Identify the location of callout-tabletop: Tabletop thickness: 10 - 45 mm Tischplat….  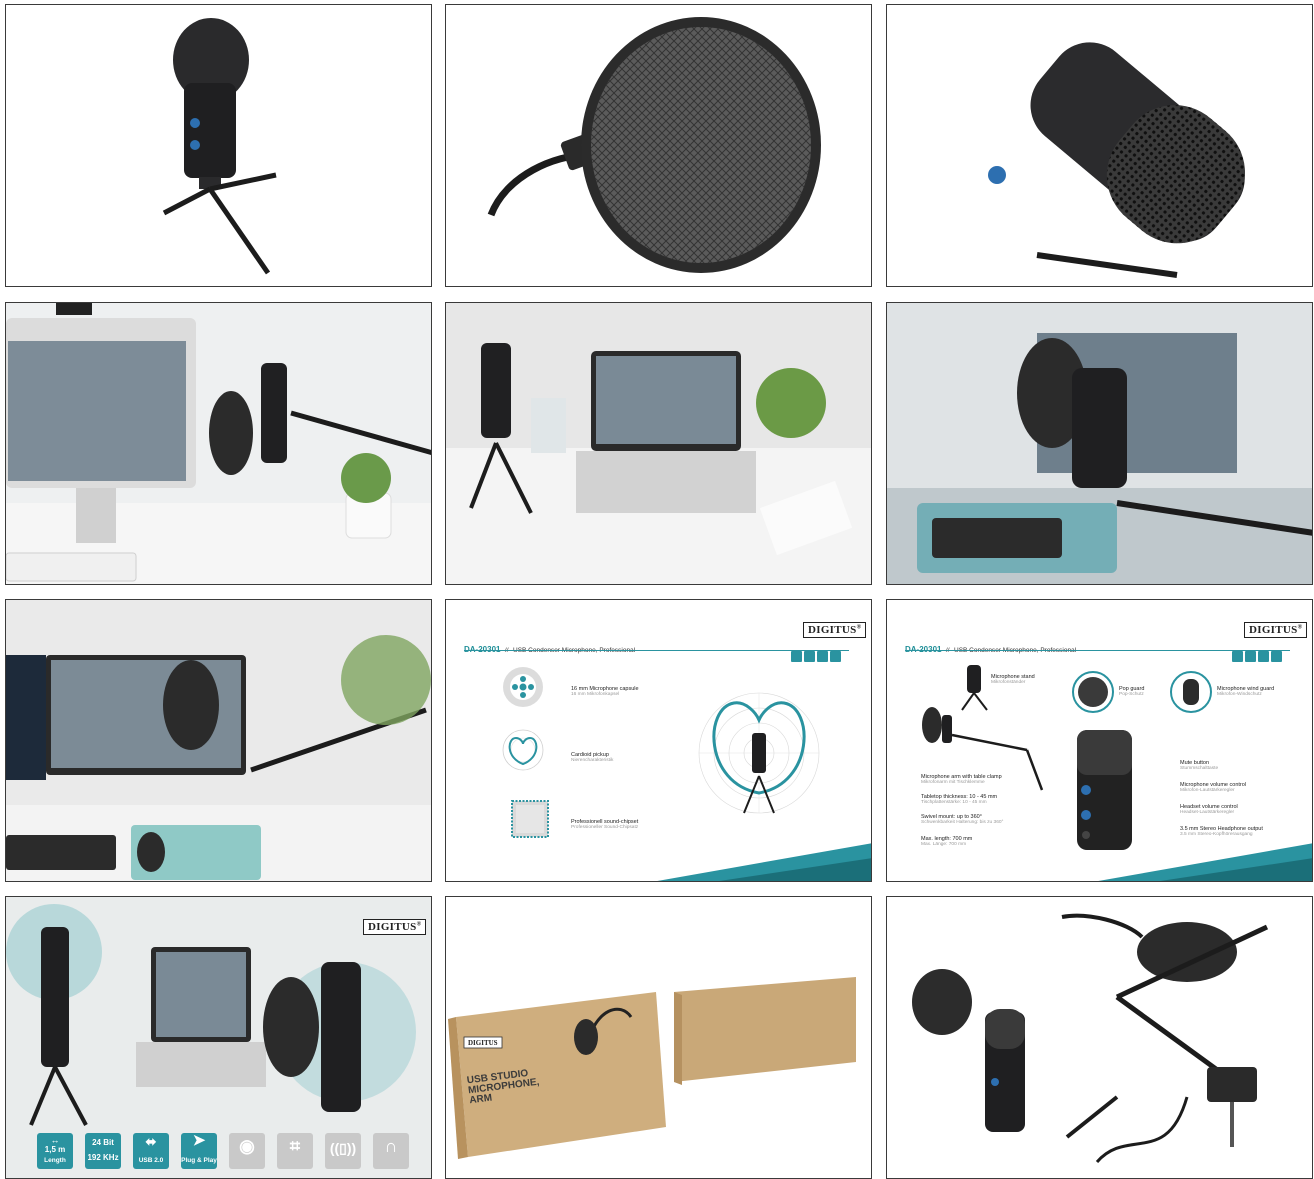
(959, 799).